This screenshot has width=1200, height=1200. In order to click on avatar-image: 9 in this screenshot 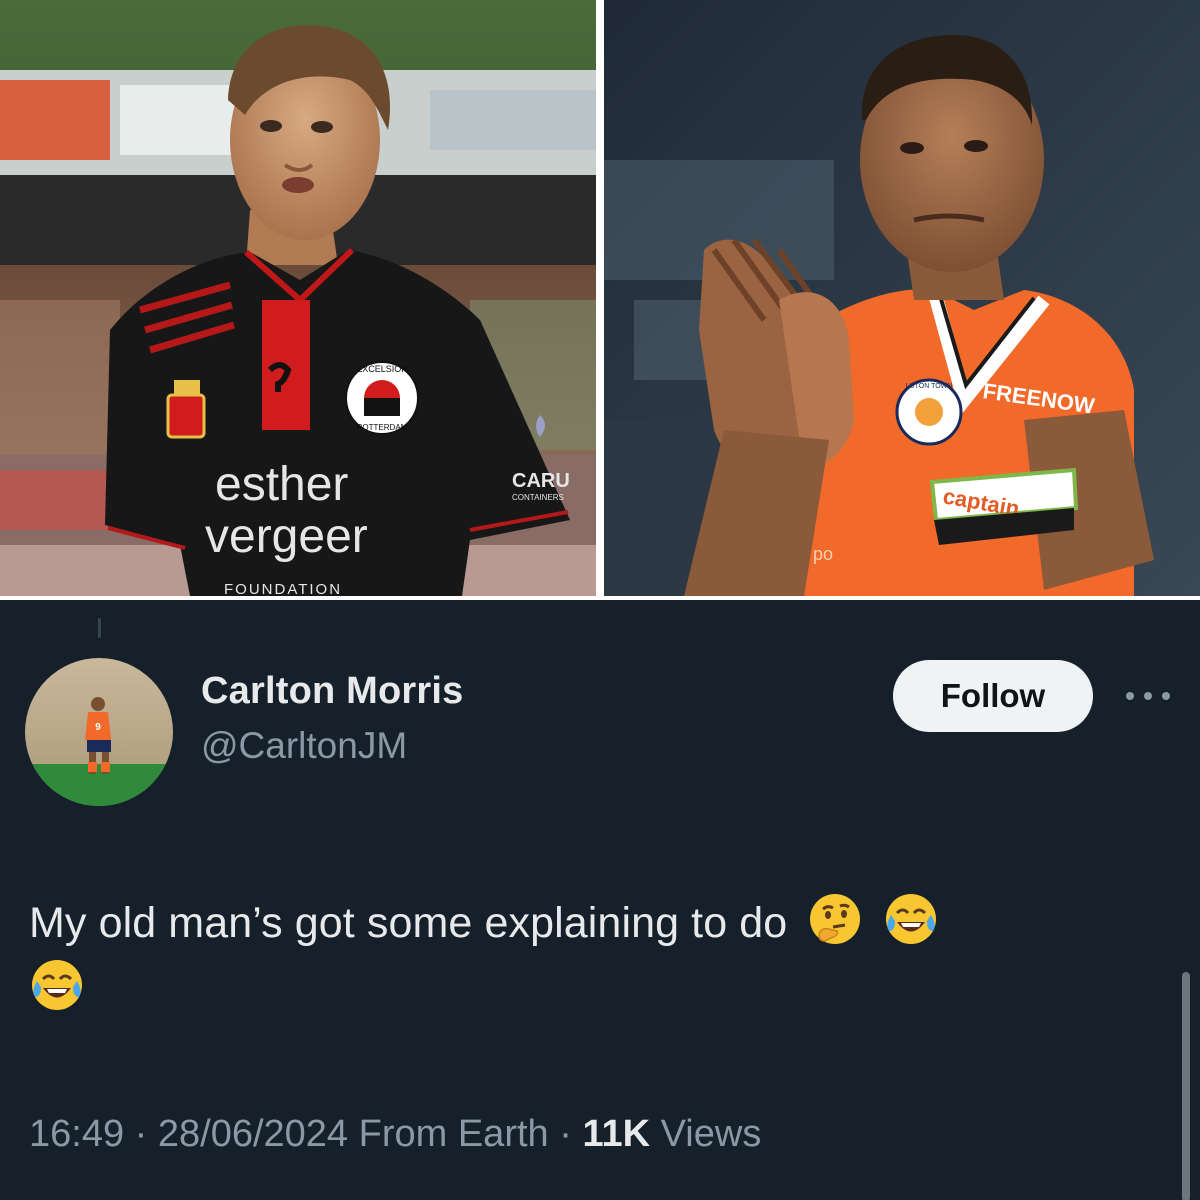, I will do `click(99, 732)`.